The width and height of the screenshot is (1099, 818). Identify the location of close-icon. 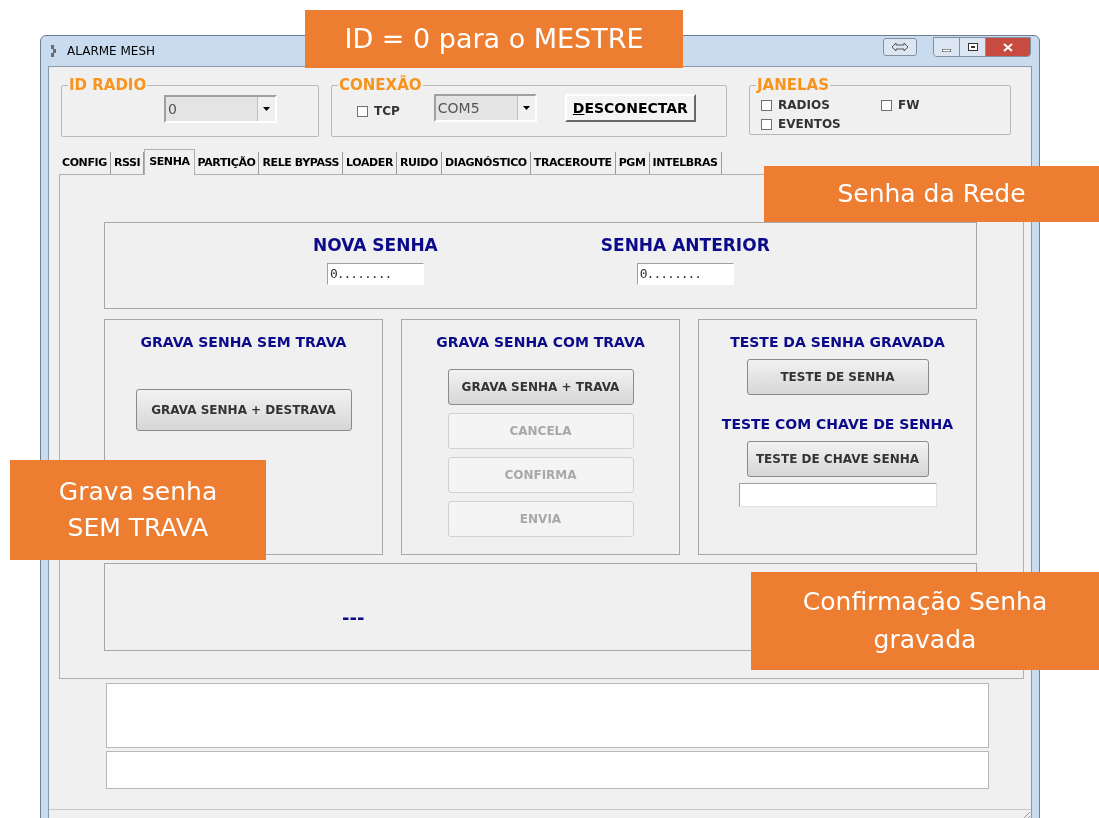
(1008, 47).